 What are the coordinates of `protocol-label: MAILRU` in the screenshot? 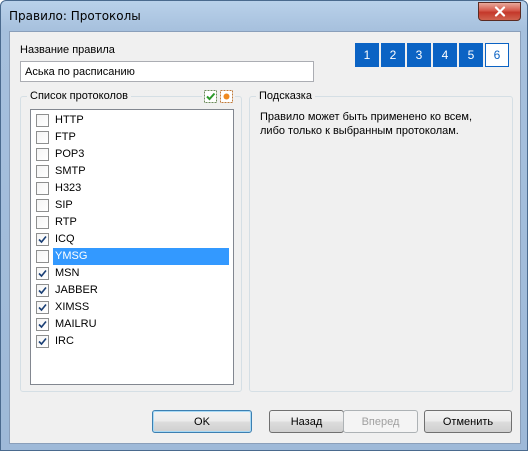 It's located at (76, 324).